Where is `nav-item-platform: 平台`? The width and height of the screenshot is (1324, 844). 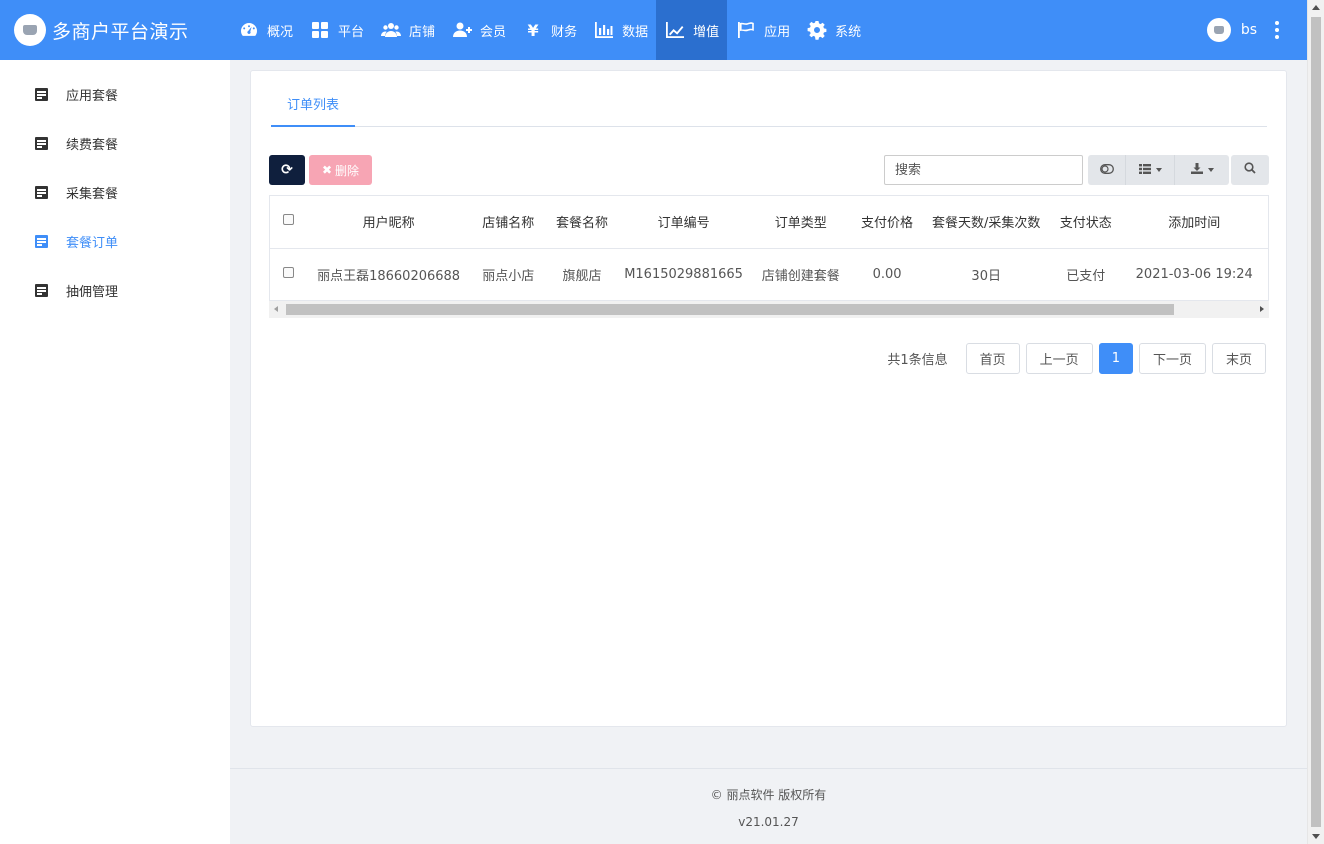 nav-item-platform: 平台 is located at coordinates (336, 30).